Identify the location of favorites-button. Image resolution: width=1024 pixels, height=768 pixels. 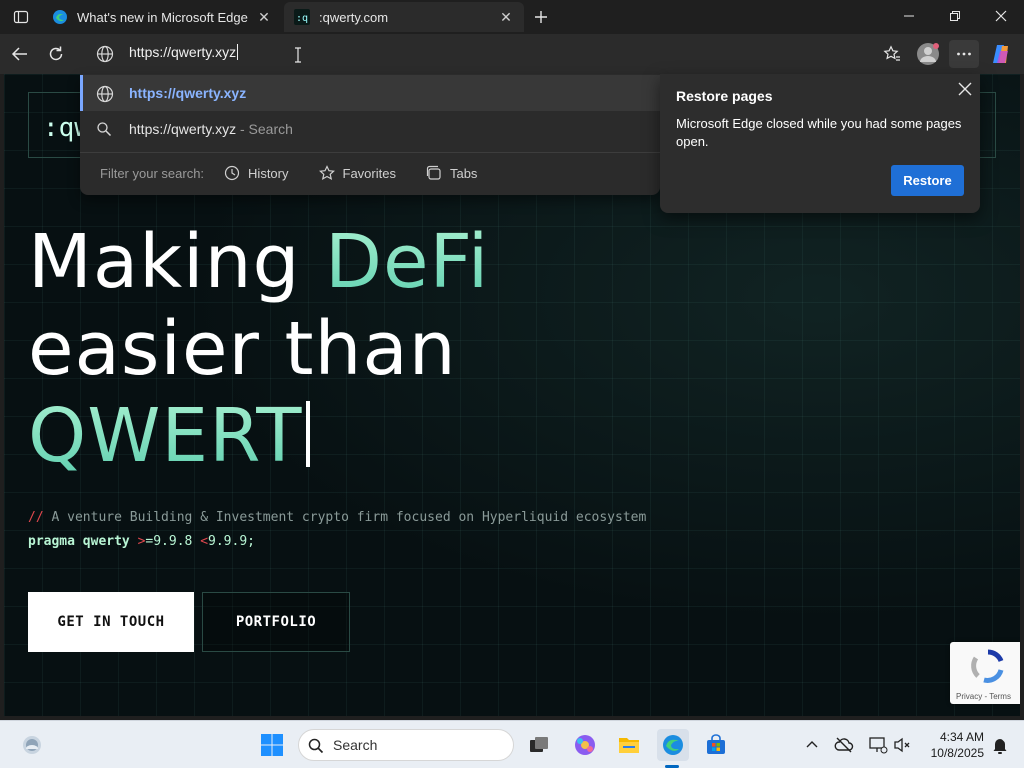
(892, 54).